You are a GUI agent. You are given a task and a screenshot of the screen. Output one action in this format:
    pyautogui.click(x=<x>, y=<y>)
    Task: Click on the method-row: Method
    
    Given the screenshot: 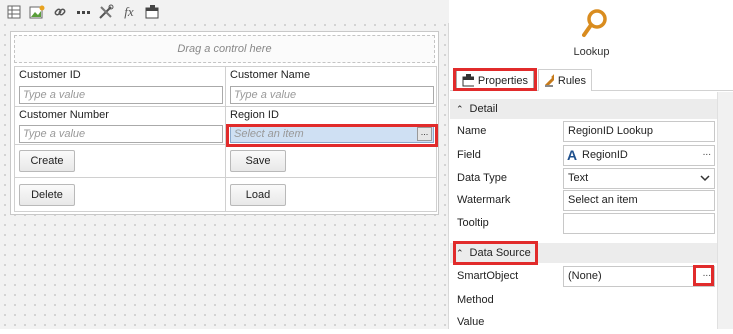 What is the action you would take?
    pyautogui.click(x=583, y=300)
    